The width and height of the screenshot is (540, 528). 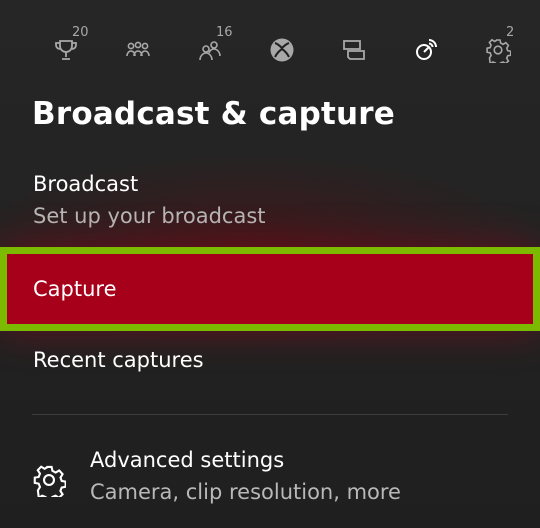 I want to click on capture-label: Capture, so click(x=75, y=289).